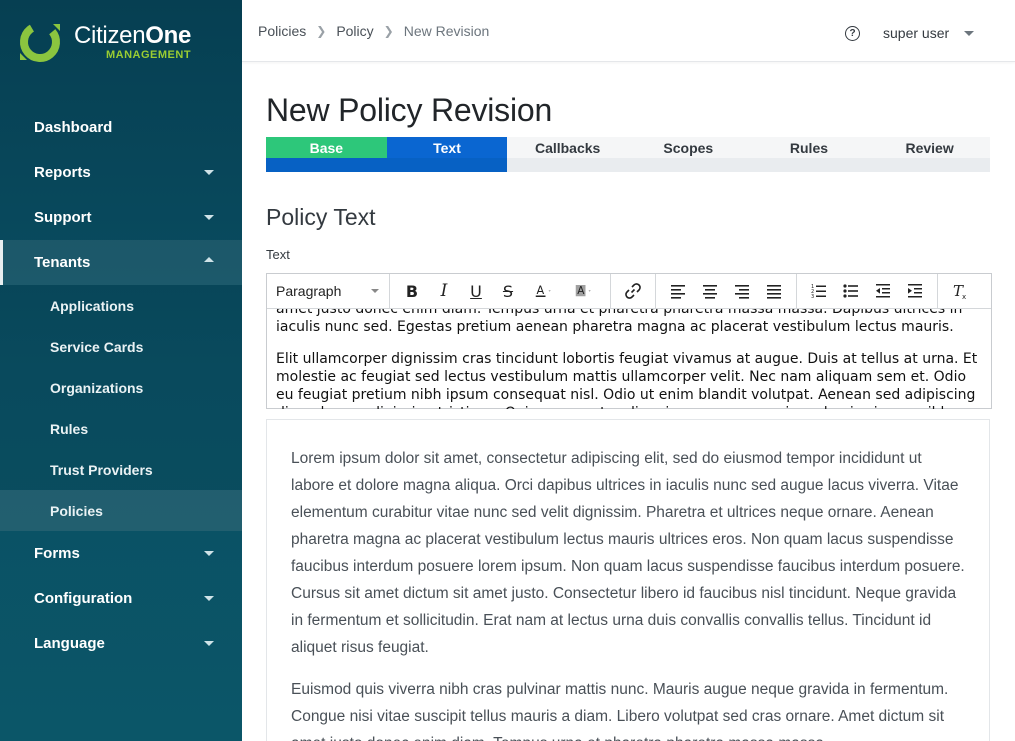 The height and width of the screenshot is (741, 1015). I want to click on editor-toolbar: Paragraph B I U S A A 1 2 3 T x, so click(629, 291).